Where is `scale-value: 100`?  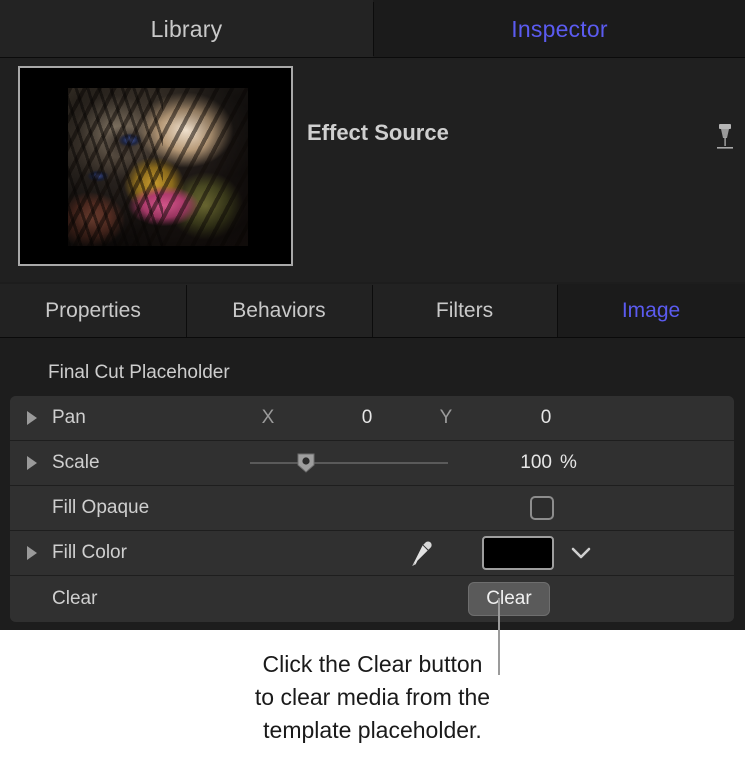 scale-value: 100 is located at coordinates (516, 463).